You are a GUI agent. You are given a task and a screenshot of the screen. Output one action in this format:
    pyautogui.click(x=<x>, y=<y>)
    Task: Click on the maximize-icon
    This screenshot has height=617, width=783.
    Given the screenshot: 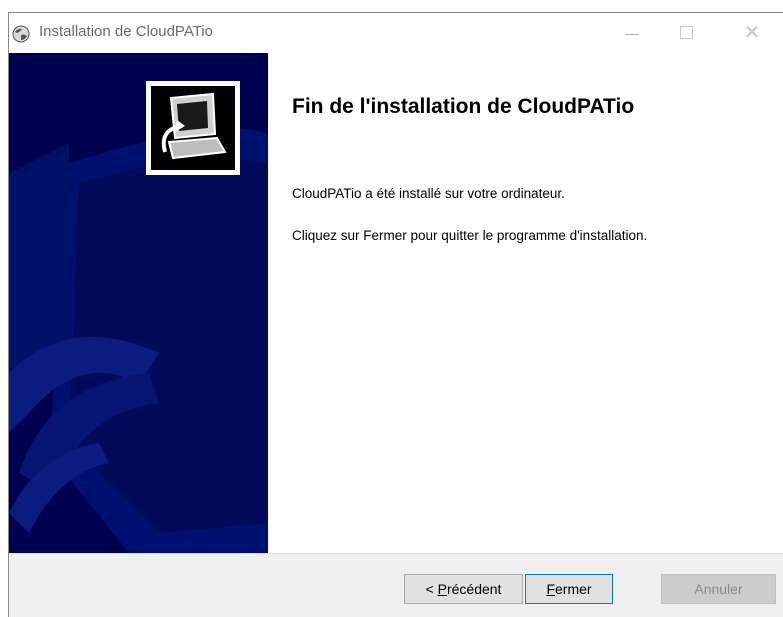 What is the action you would take?
    pyautogui.click(x=686, y=33)
    